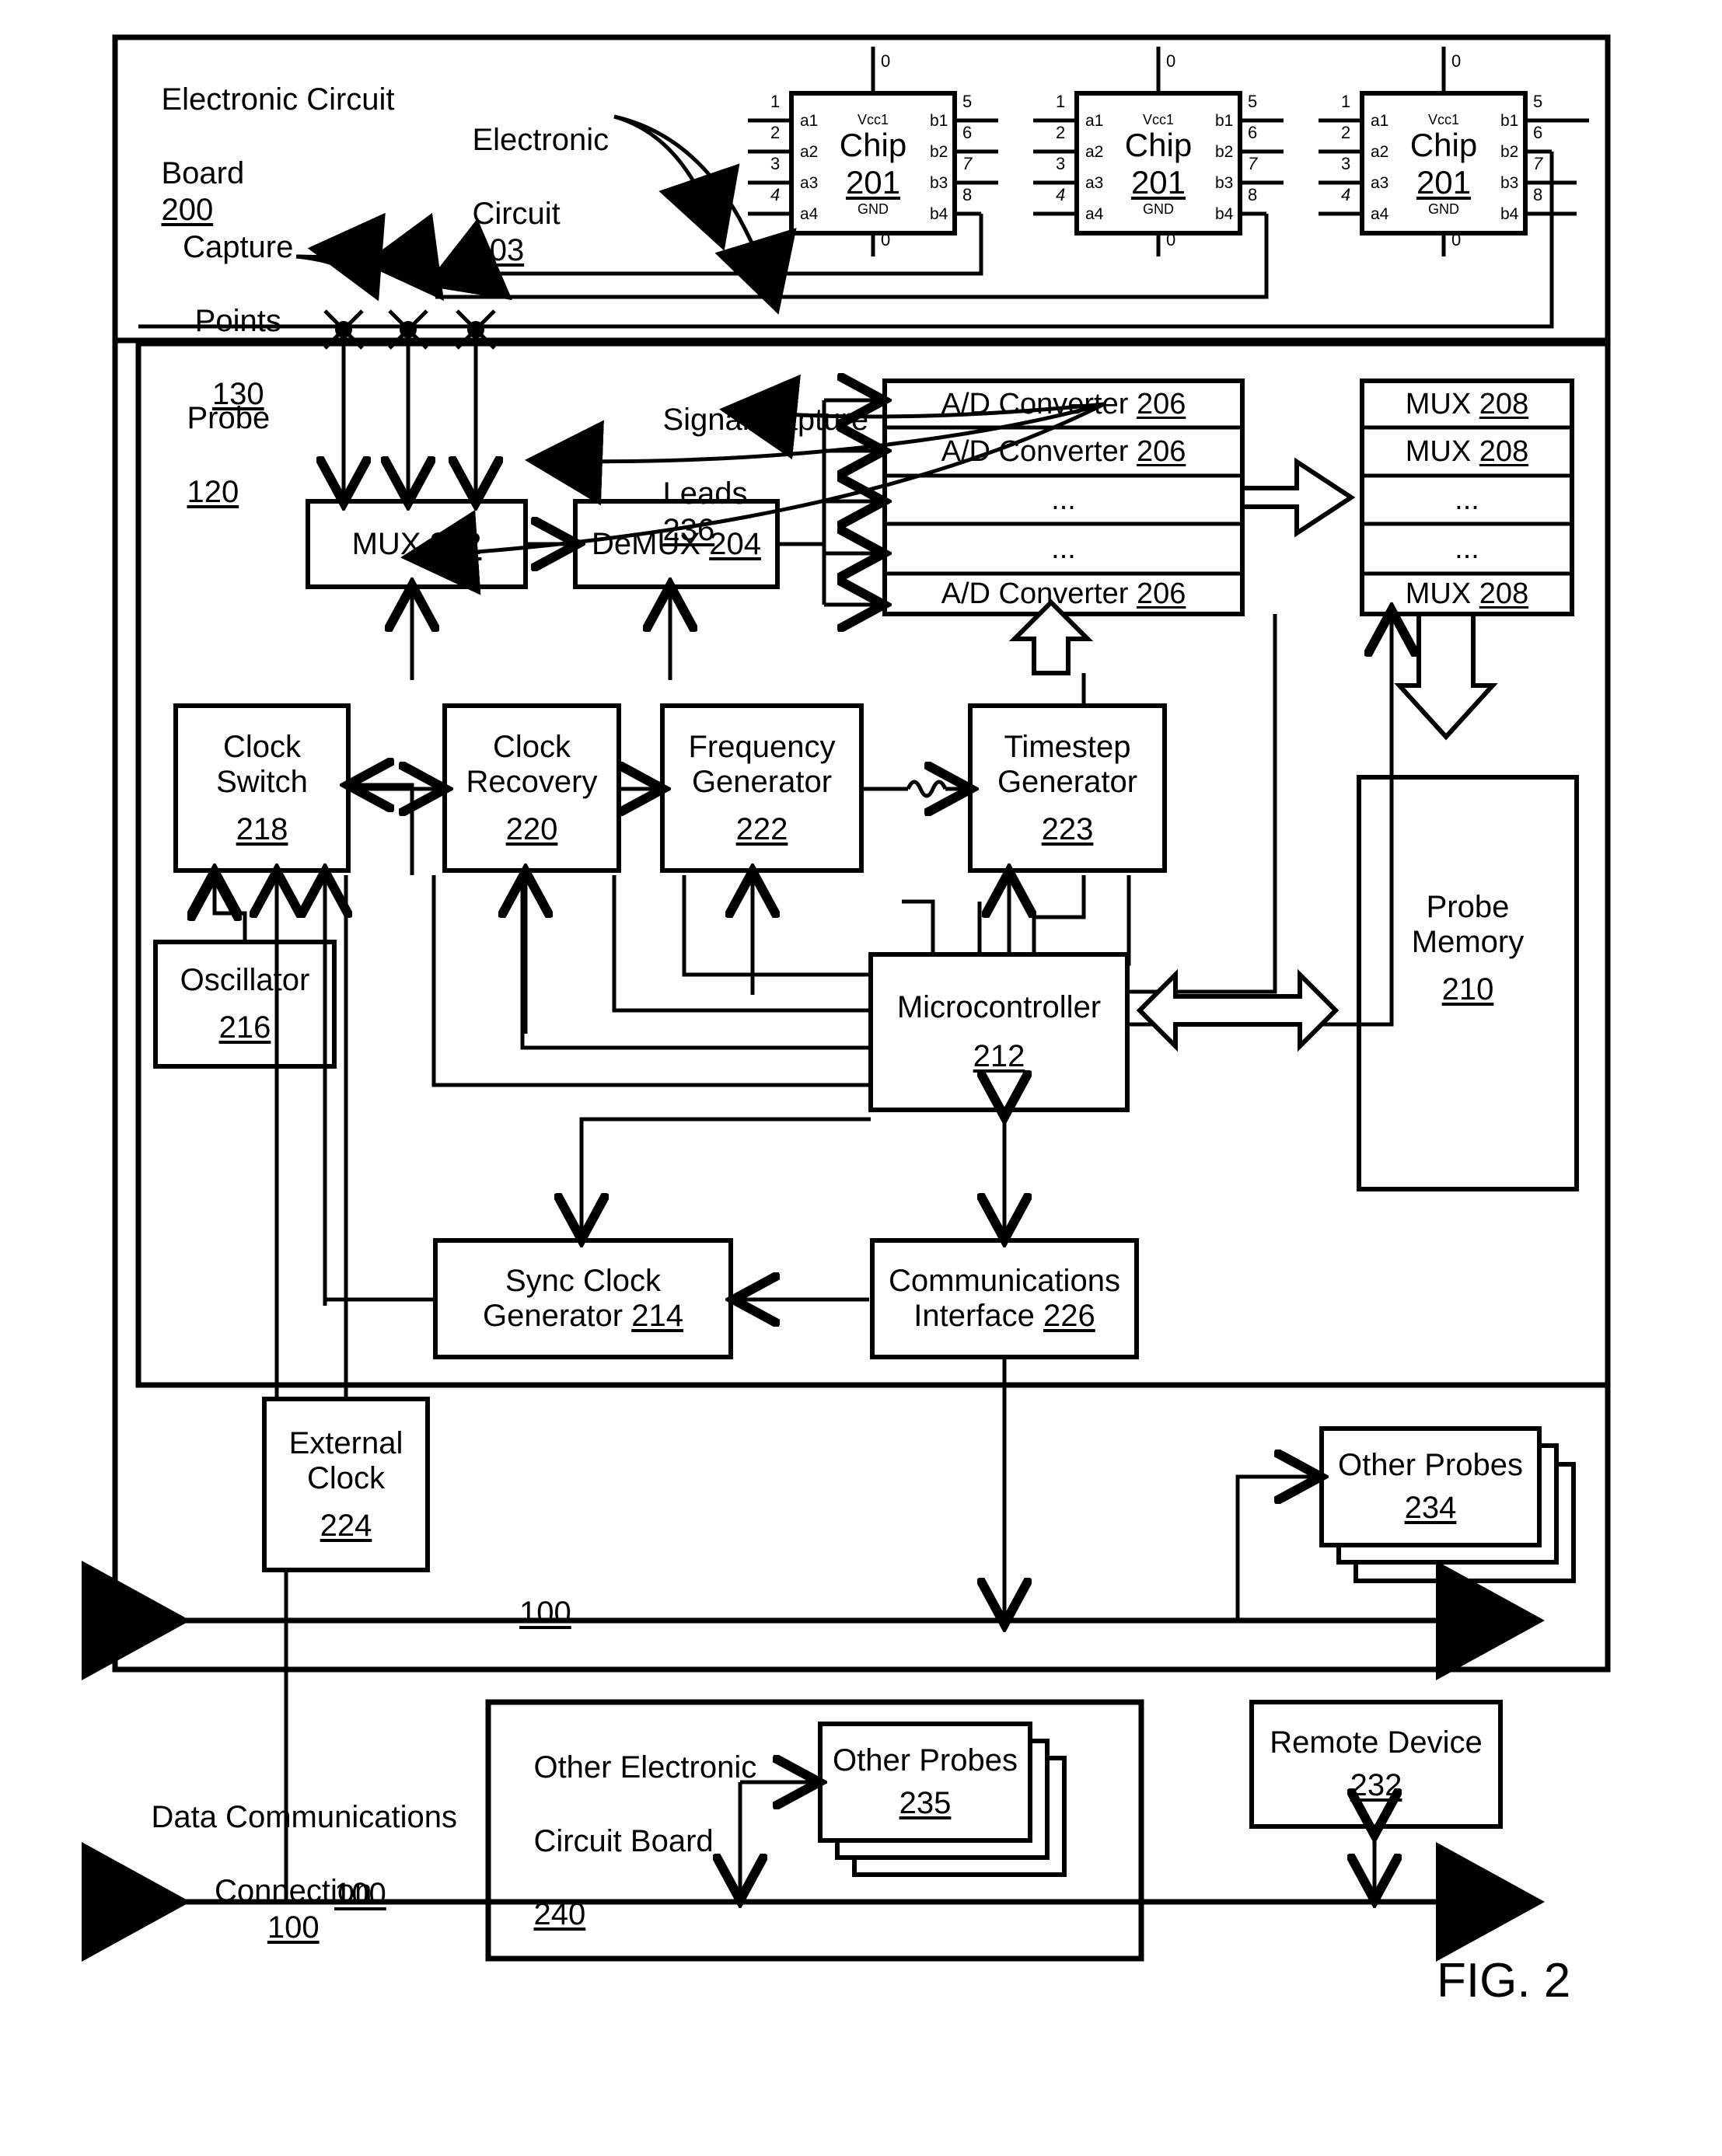 The width and height of the screenshot is (1722, 2156). What do you see at coordinates (886, 239) in the screenshot?
I see `chip-1-pinnum-bottom: 0` at bounding box center [886, 239].